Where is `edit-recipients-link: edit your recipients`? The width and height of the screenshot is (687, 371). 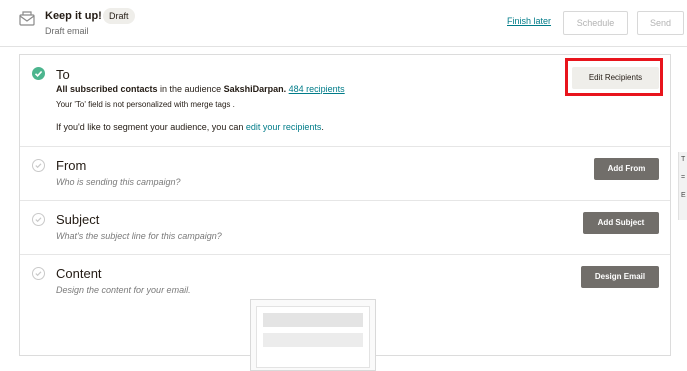
edit-recipients-link: edit your recipients is located at coordinates (284, 127).